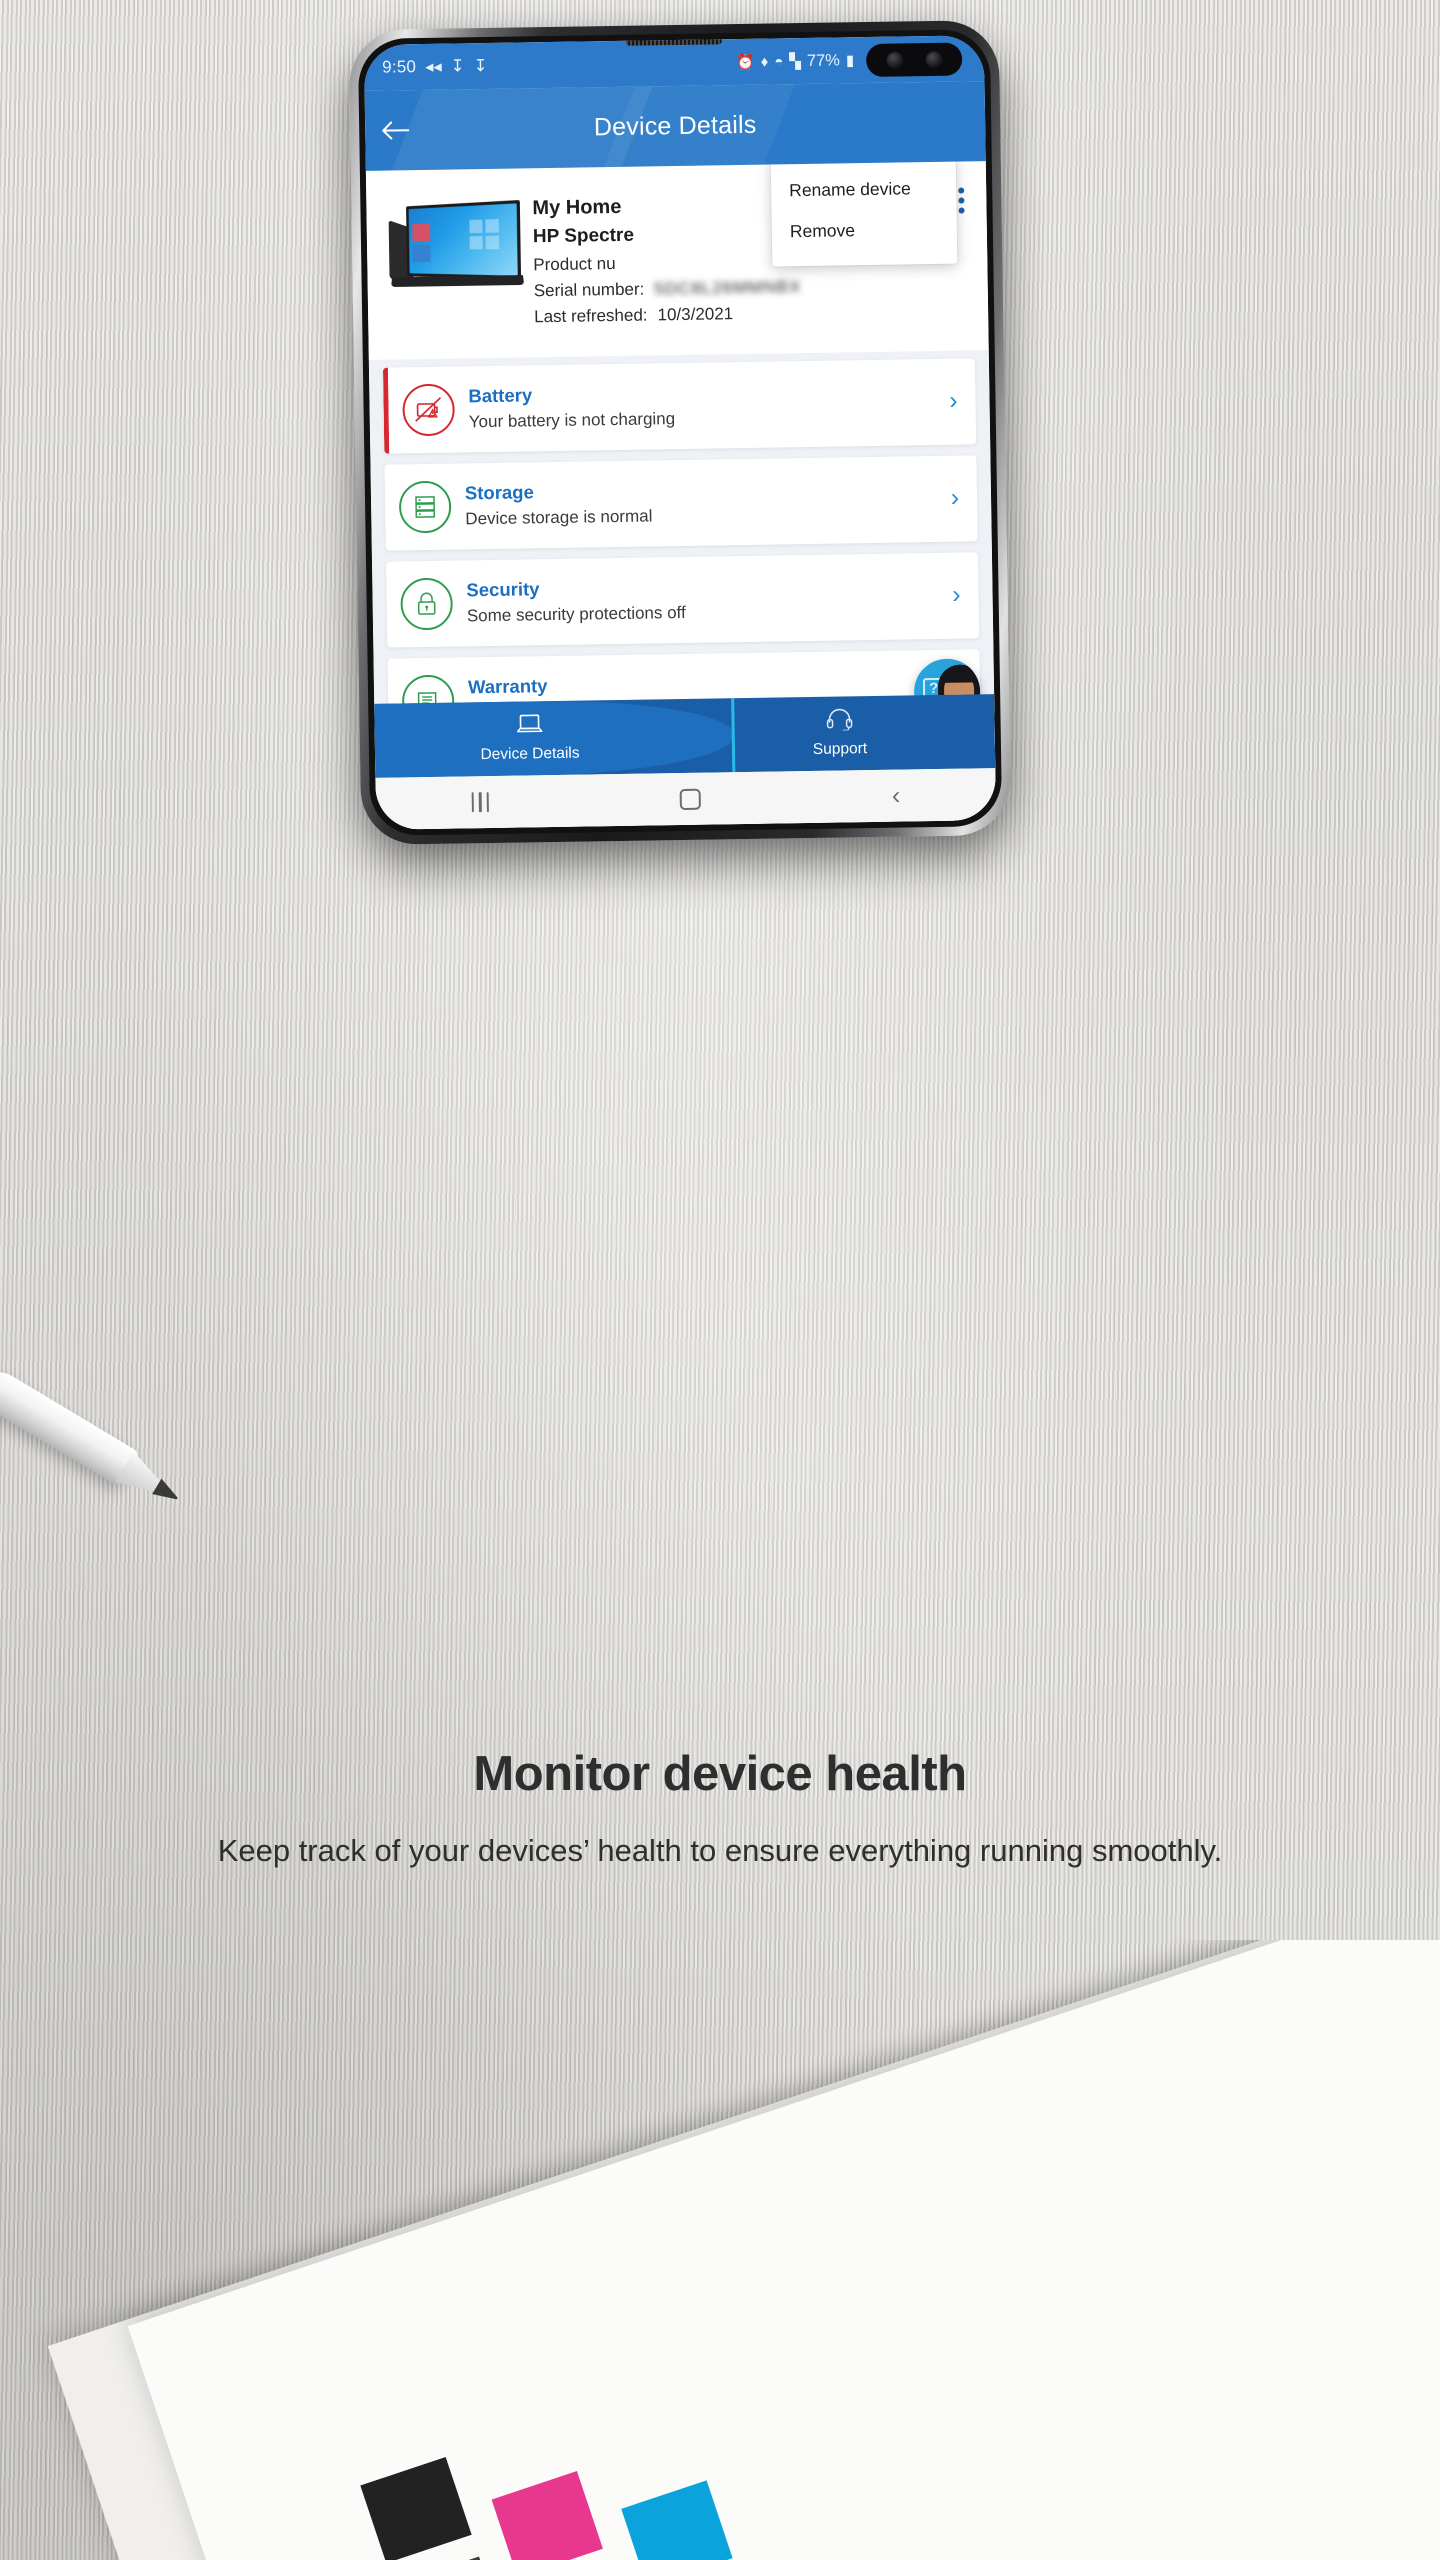  Describe the element at coordinates (399, 67) in the screenshot. I see `status-time: 9:50` at that location.